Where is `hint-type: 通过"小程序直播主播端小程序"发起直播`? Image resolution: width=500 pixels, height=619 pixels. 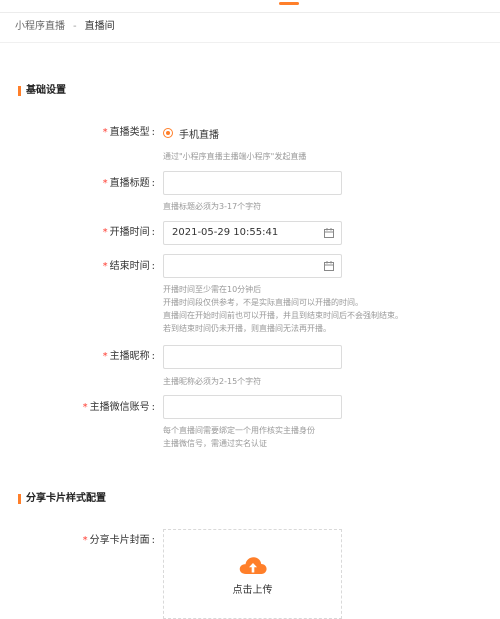
hint-type: 通过"小程序直播主播端小程序"发起直播 is located at coordinates (235, 156).